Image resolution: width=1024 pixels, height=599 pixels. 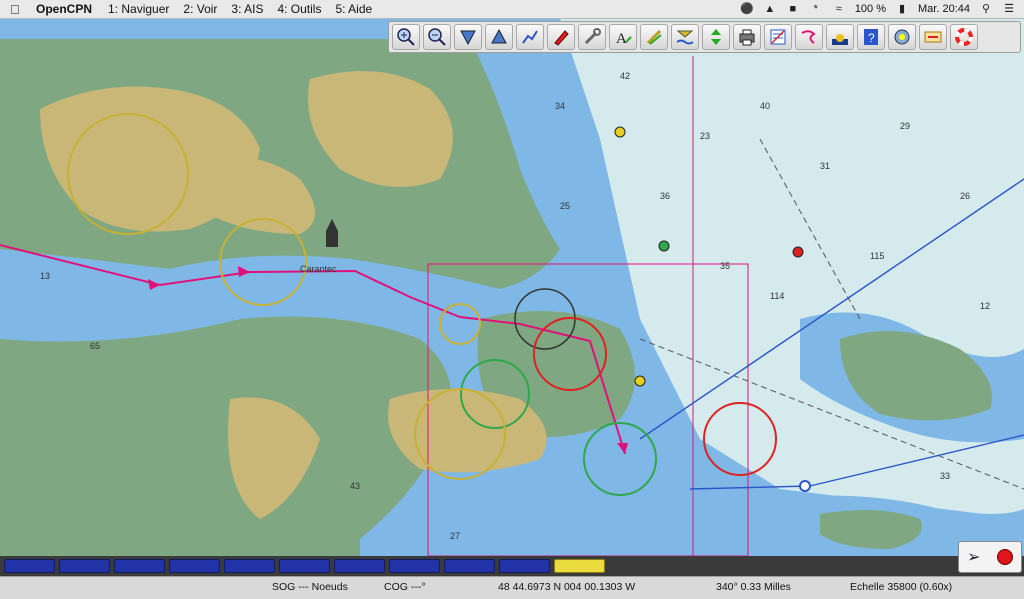 I want to click on svg-text: 25, so click(x=565, y=206).